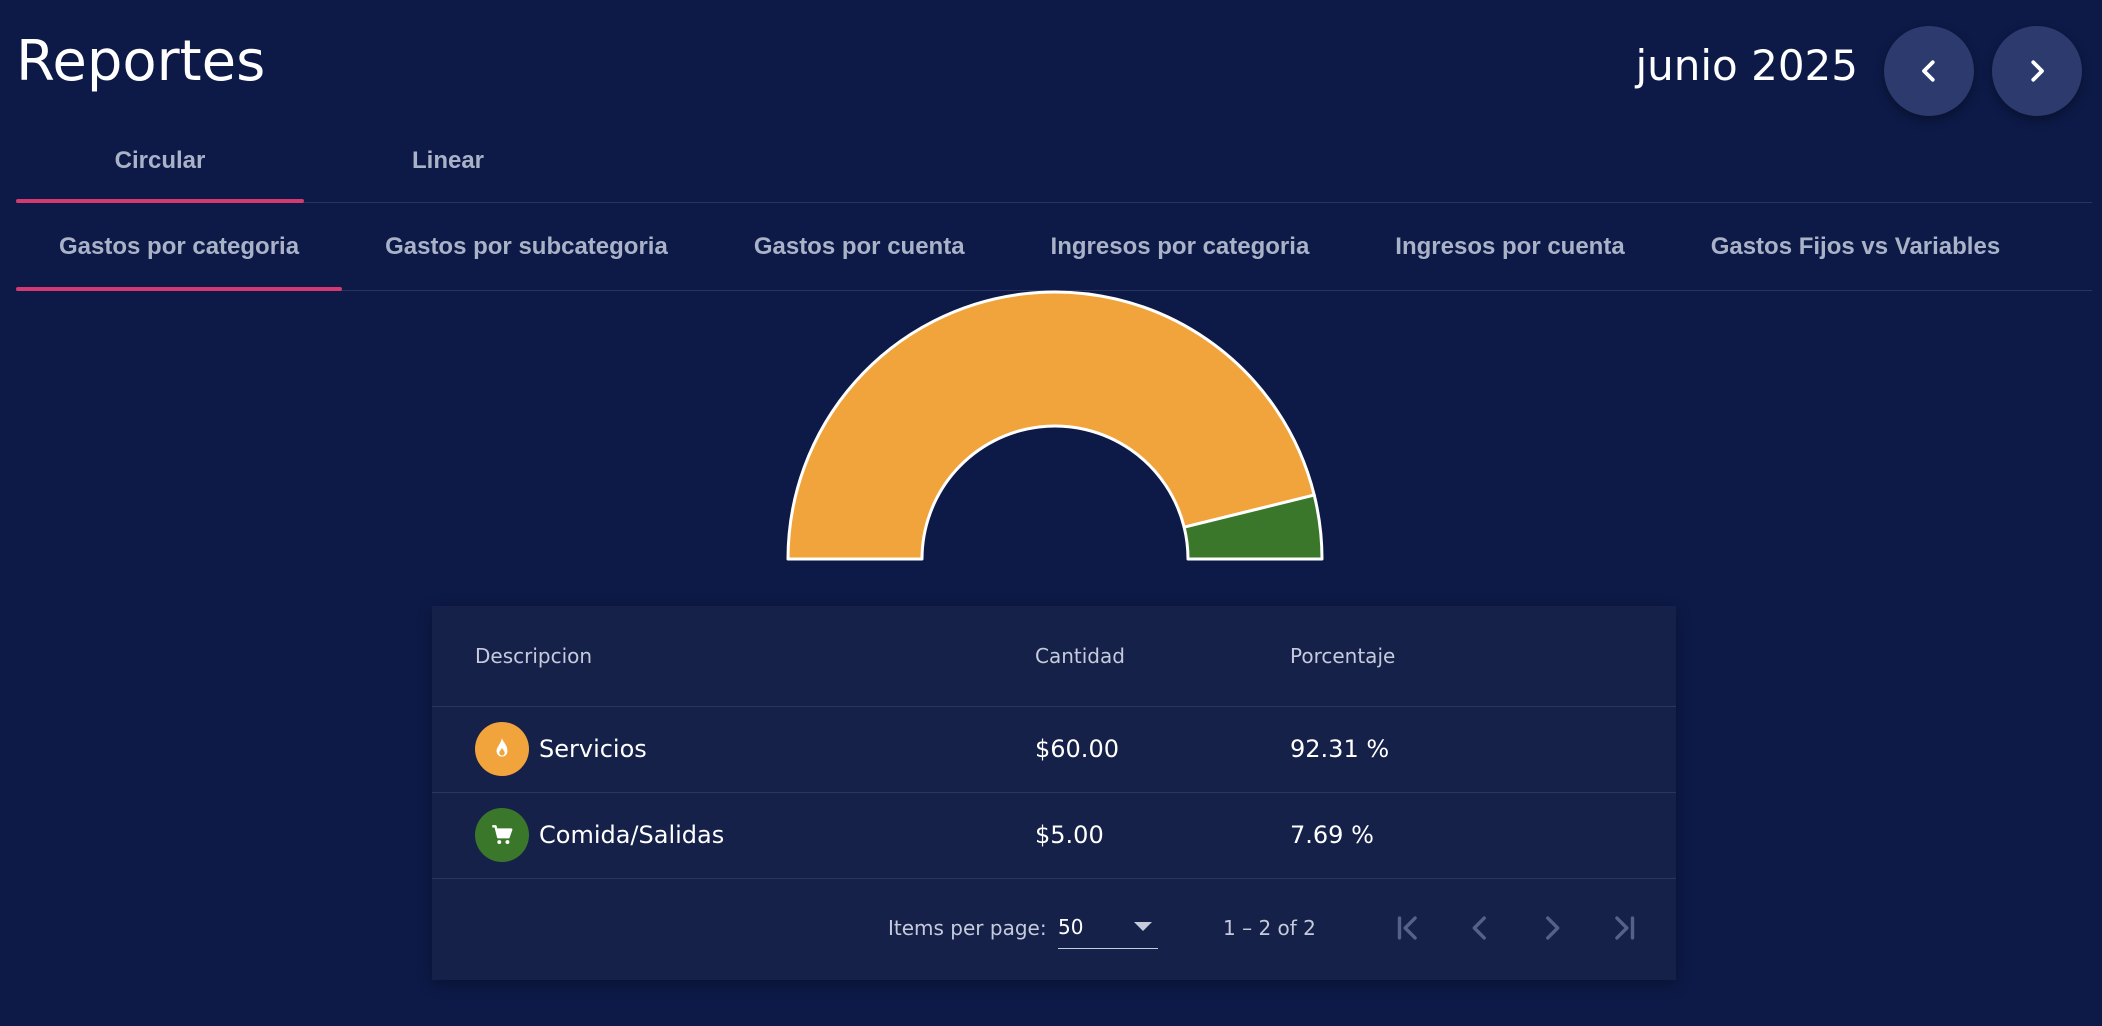  I want to click on paginator: Items per page: 50 1 – 2 of 2, so click(1054, 929).